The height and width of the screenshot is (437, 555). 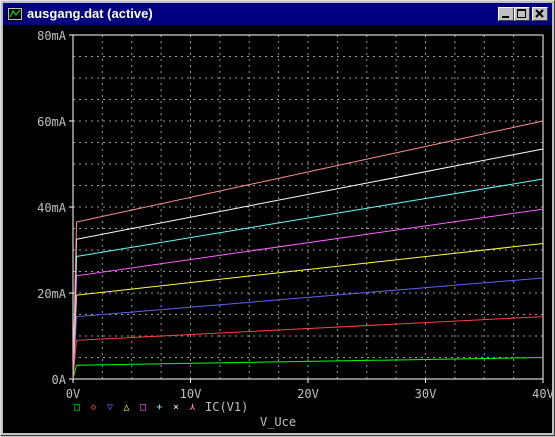 What do you see at coordinates (52, 294) in the screenshot?
I see `y-tick-label: 20mA` at bounding box center [52, 294].